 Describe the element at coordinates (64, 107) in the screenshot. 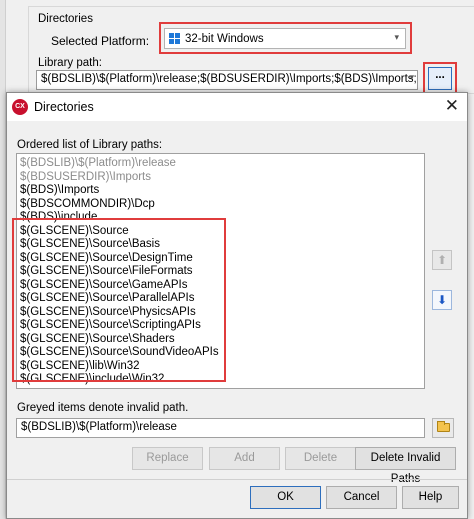

I see `dialog-title: Directories` at that location.